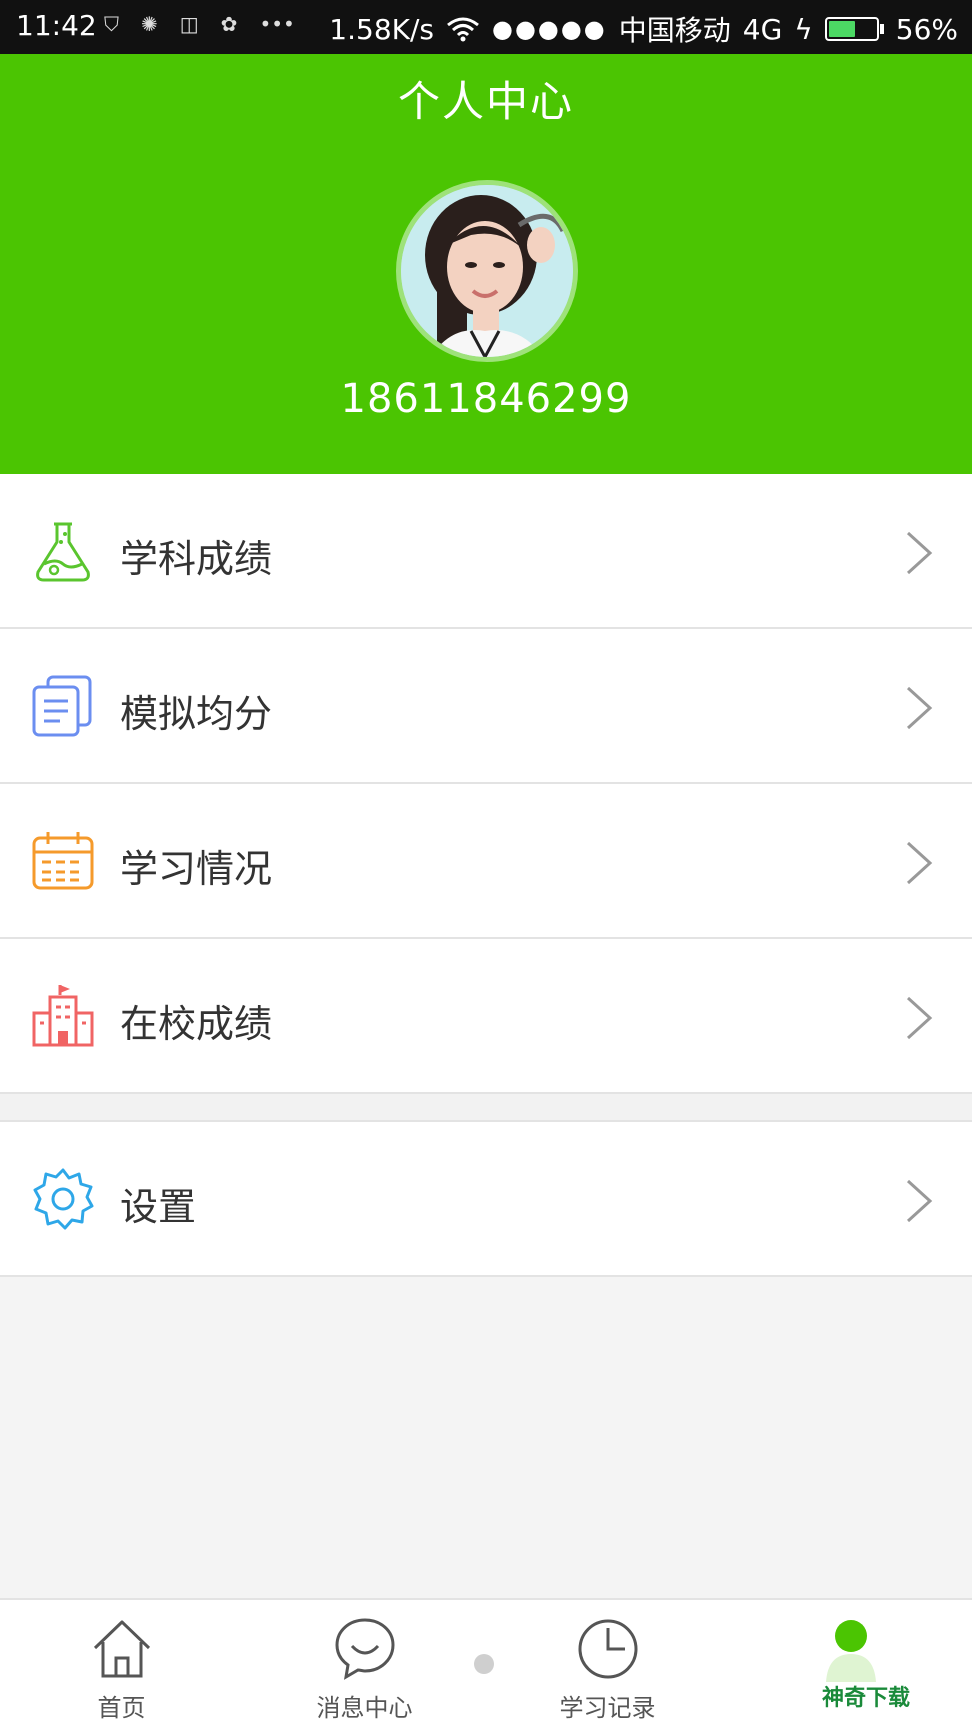  Describe the element at coordinates (199, 24) in the screenshot. I see `notification-icons: ⛉ ✺ ◫ ✿ •••` at that location.